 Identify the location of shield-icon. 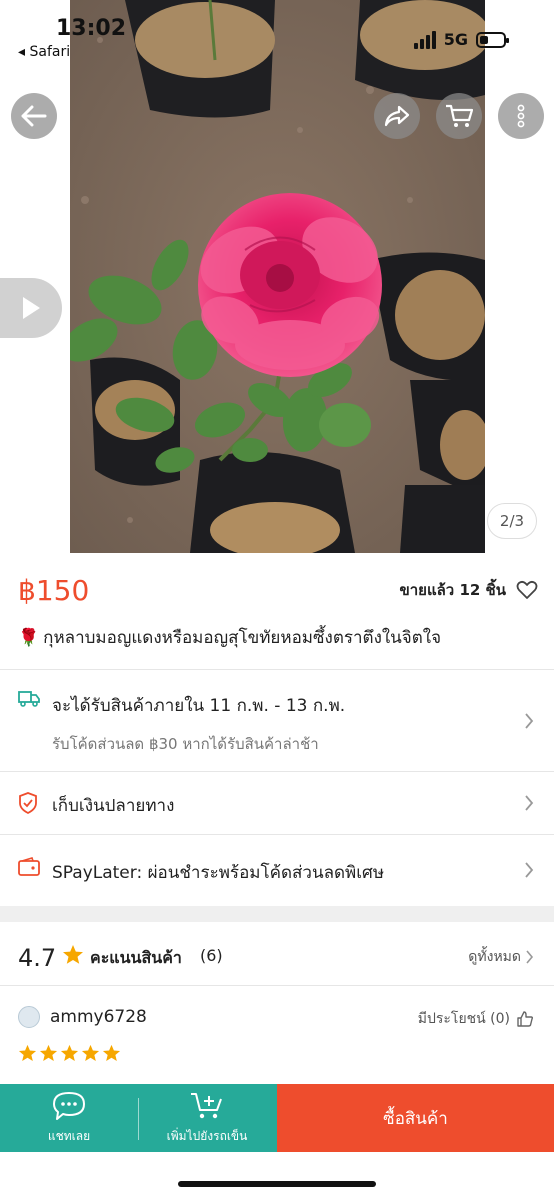
(28, 803).